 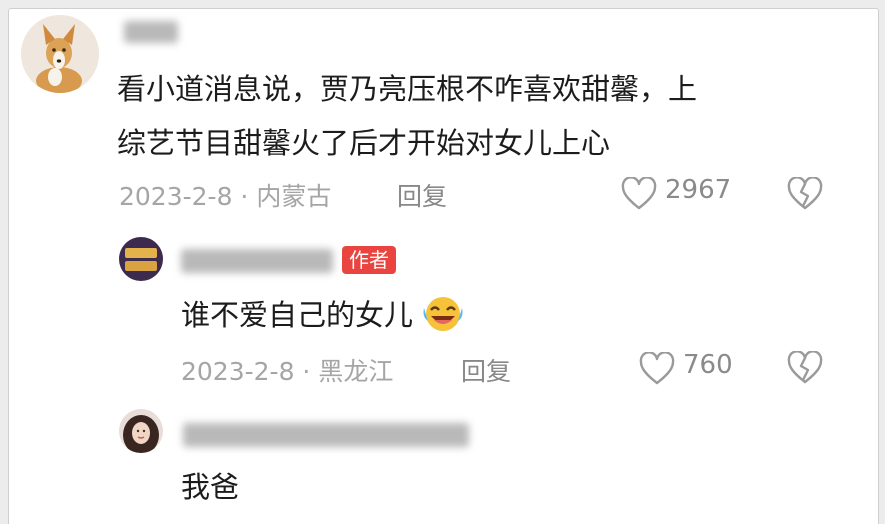 What do you see at coordinates (297, 315) in the screenshot?
I see `reply-text-content: 谁不爱自己的女儿` at bounding box center [297, 315].